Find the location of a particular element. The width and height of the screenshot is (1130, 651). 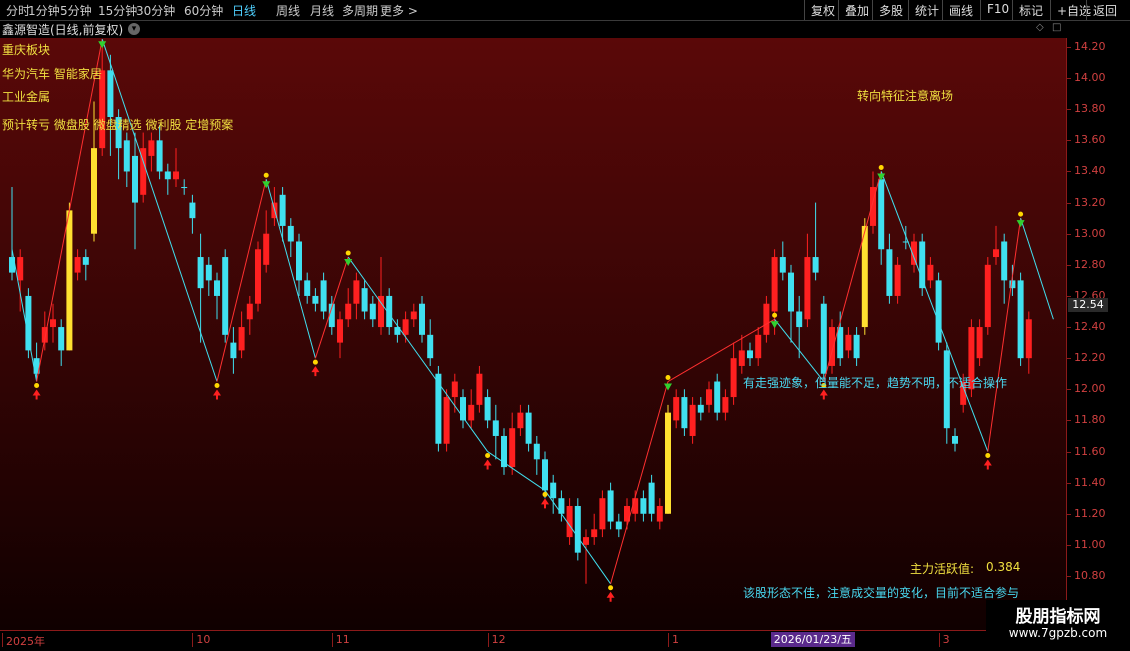

sell-arrow-icon is located at coordinates (774, 325).